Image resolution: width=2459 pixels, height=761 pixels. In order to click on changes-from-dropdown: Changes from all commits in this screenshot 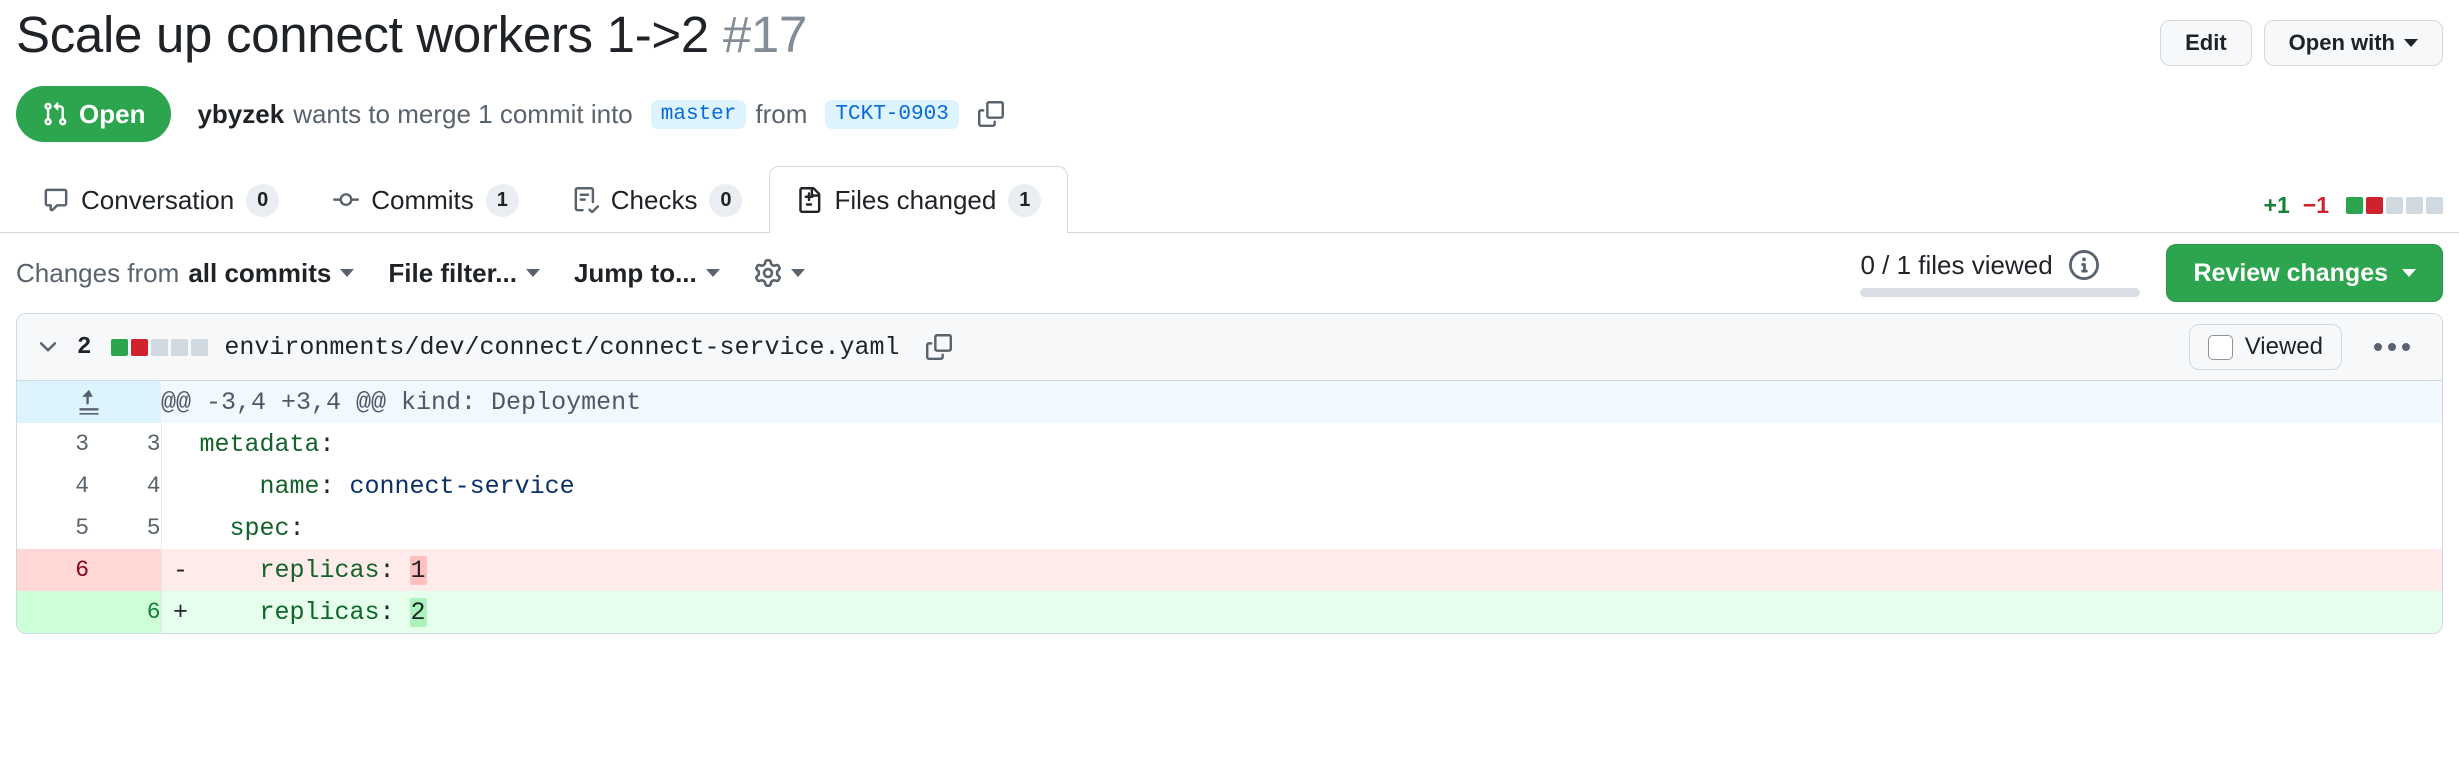, I will do `click(185, 273)`.